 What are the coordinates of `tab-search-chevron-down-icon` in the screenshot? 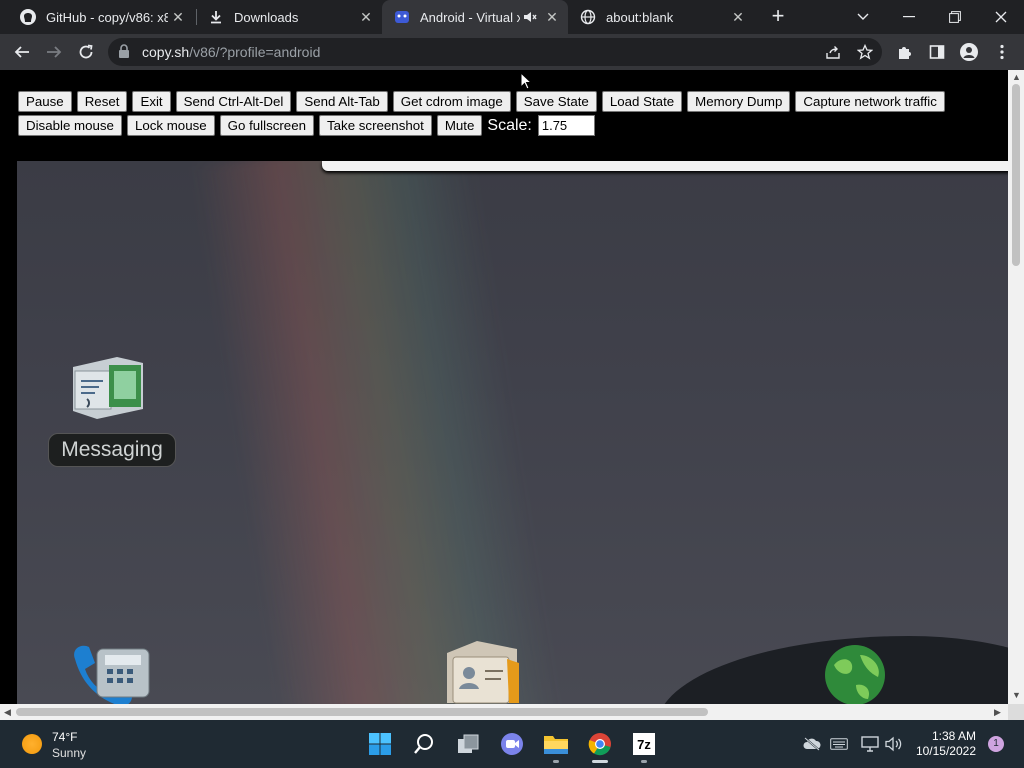 It's located at (863, 17).